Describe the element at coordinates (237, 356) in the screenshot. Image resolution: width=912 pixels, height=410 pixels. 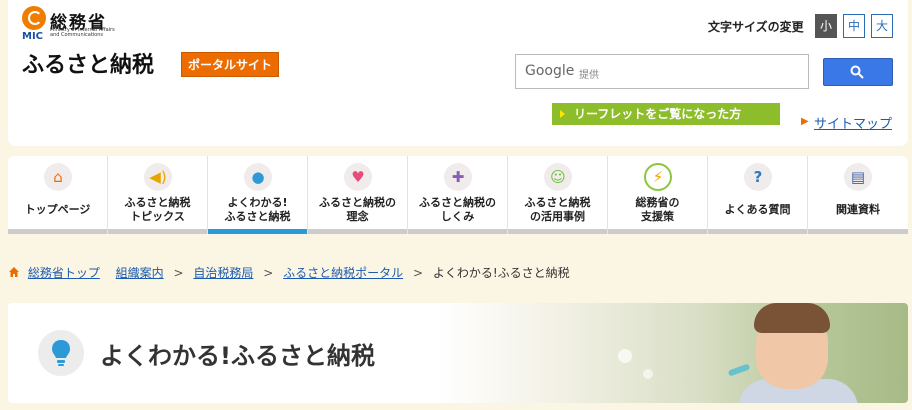
I see `page-title: よくわかる!ふるさと納税` at that location.